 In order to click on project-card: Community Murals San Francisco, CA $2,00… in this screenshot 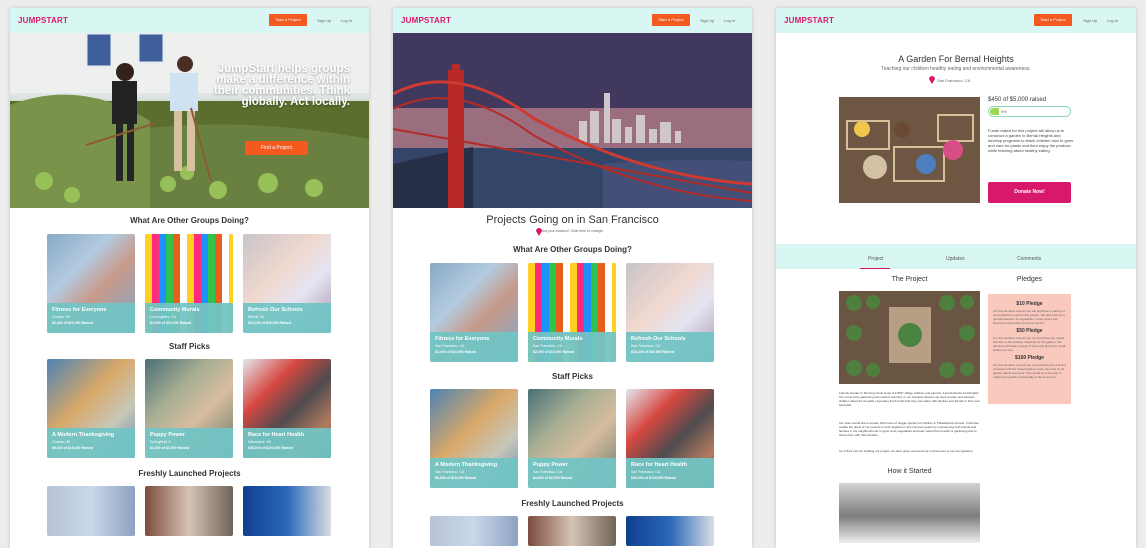, I will do `click(572, 312)`.